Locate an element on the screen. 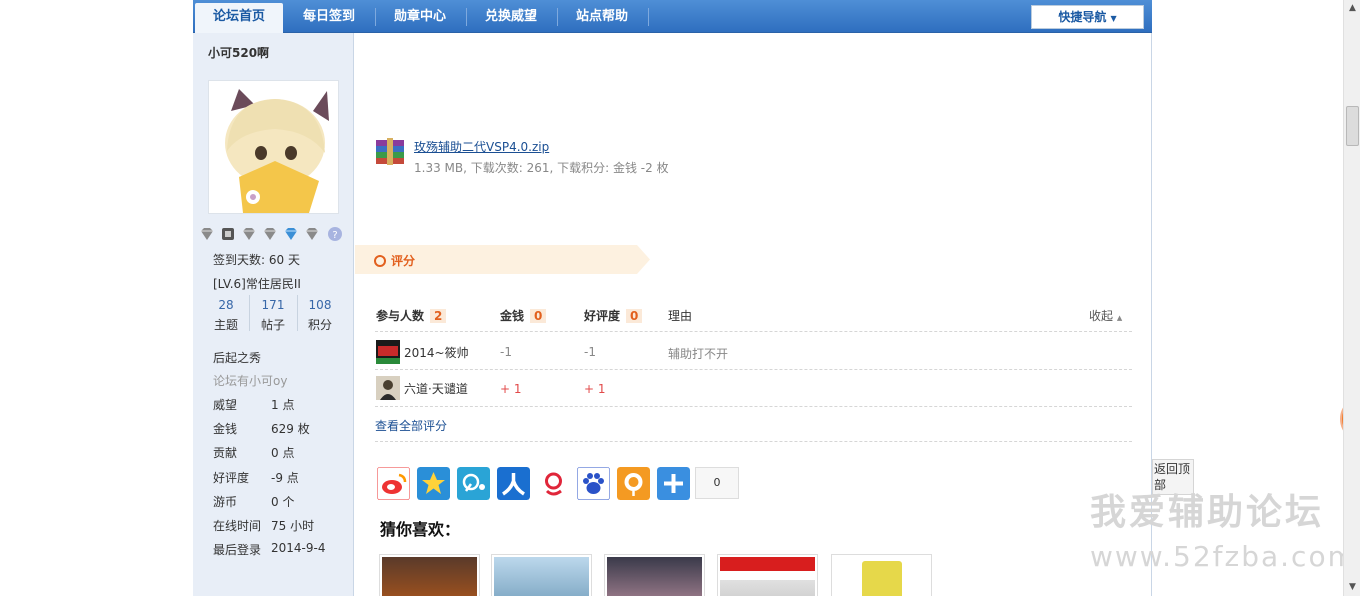  detail-key: 游币 is located at coordinates (225, 502).